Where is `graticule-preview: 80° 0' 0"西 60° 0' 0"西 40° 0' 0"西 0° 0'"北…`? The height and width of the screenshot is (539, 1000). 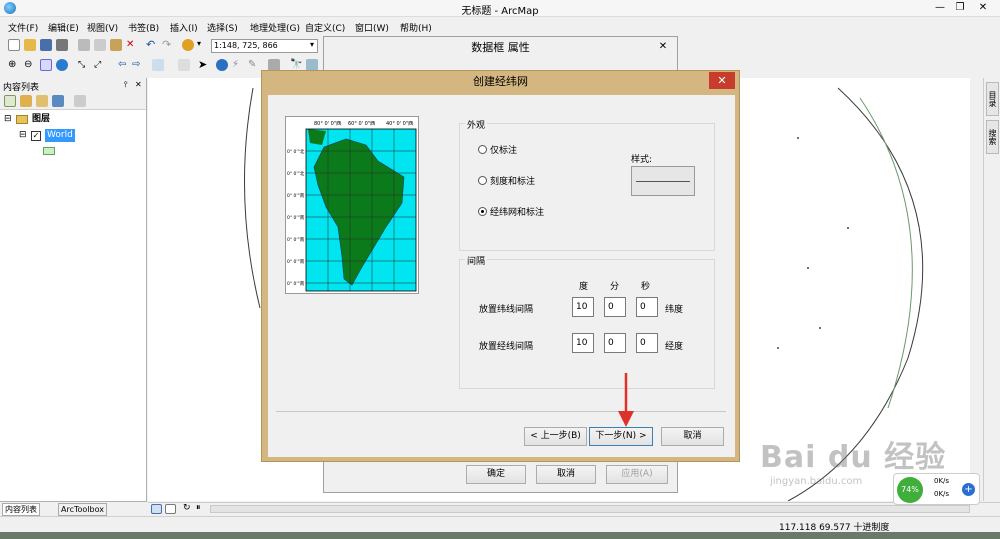
graticule-preview: 80° 0' 0"西 60° 0' 0"西 40° 0' 0"西 0° 0'"北… is located at coordinates (352, 205).